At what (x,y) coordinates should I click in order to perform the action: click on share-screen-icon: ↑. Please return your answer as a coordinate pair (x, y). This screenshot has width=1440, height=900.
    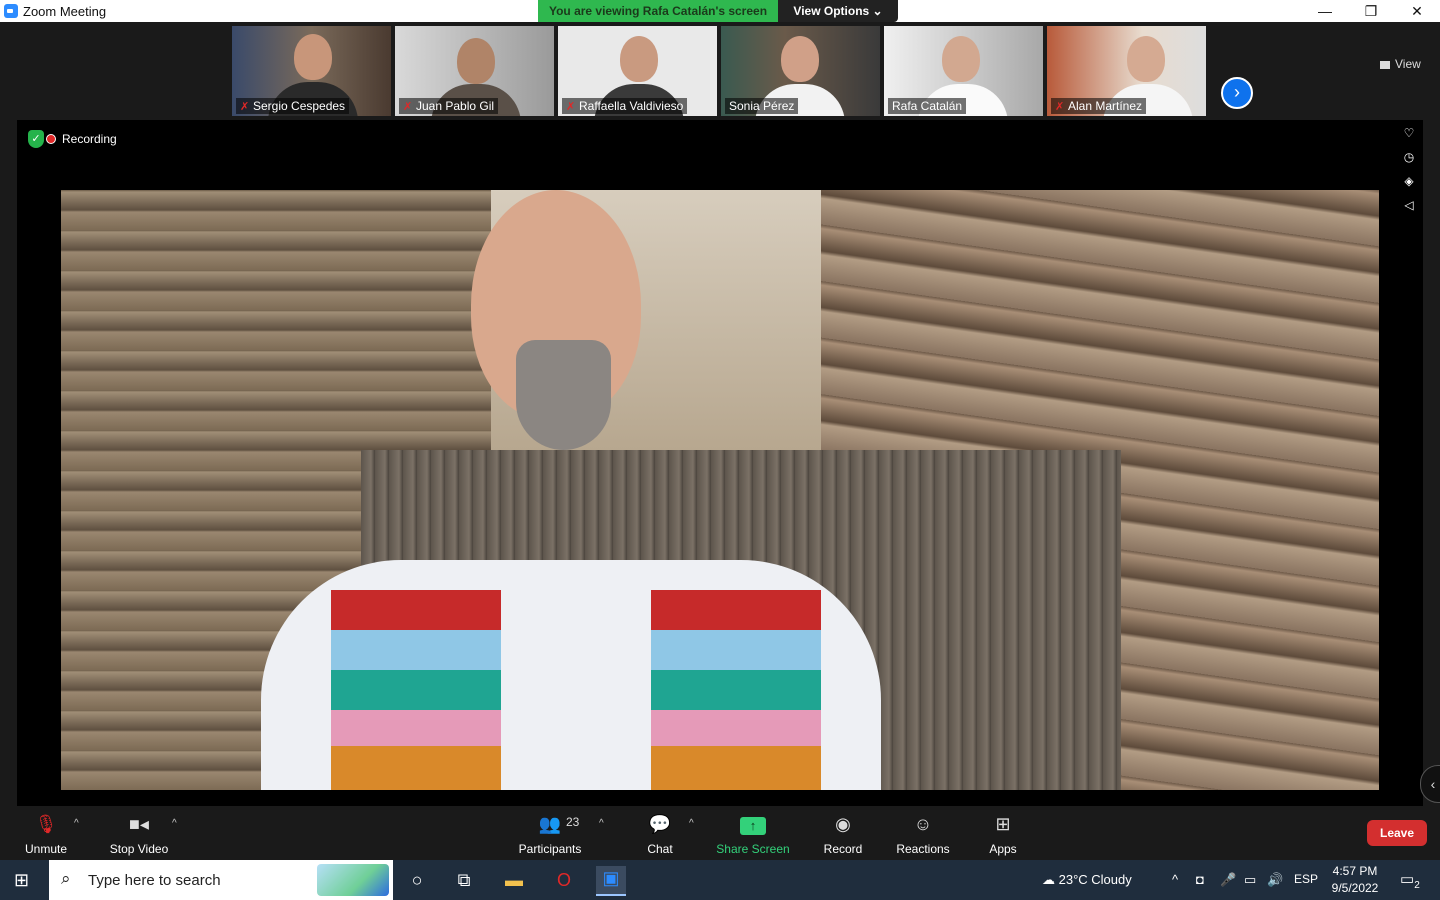
    Looking at the image, I should click on (753, 824).